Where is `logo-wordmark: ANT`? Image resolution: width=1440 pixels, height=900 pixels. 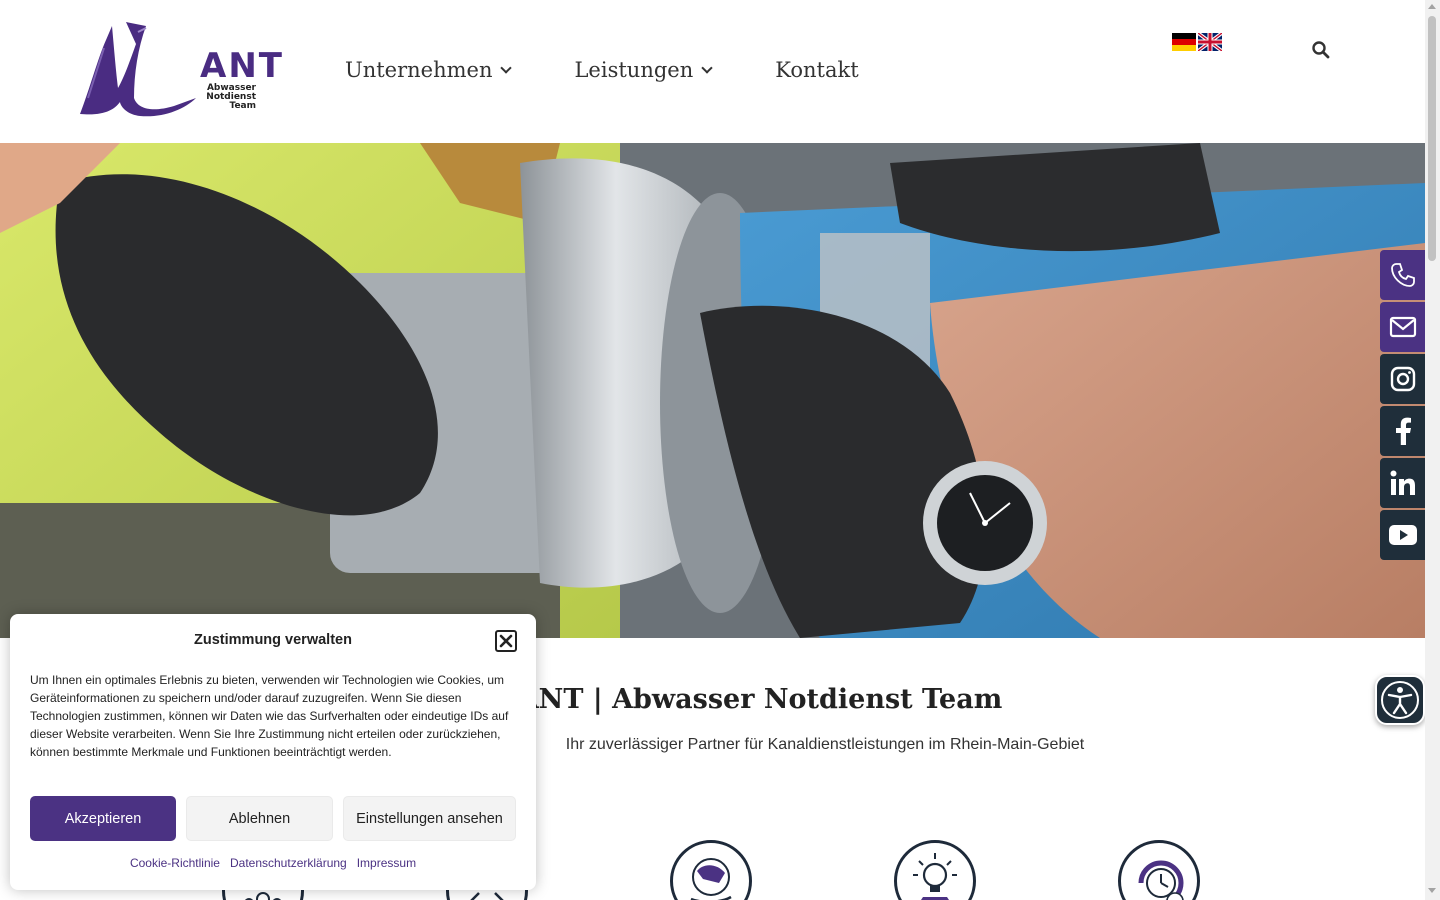
logo-wordmark: ANT is located at coordinates (242, 66).